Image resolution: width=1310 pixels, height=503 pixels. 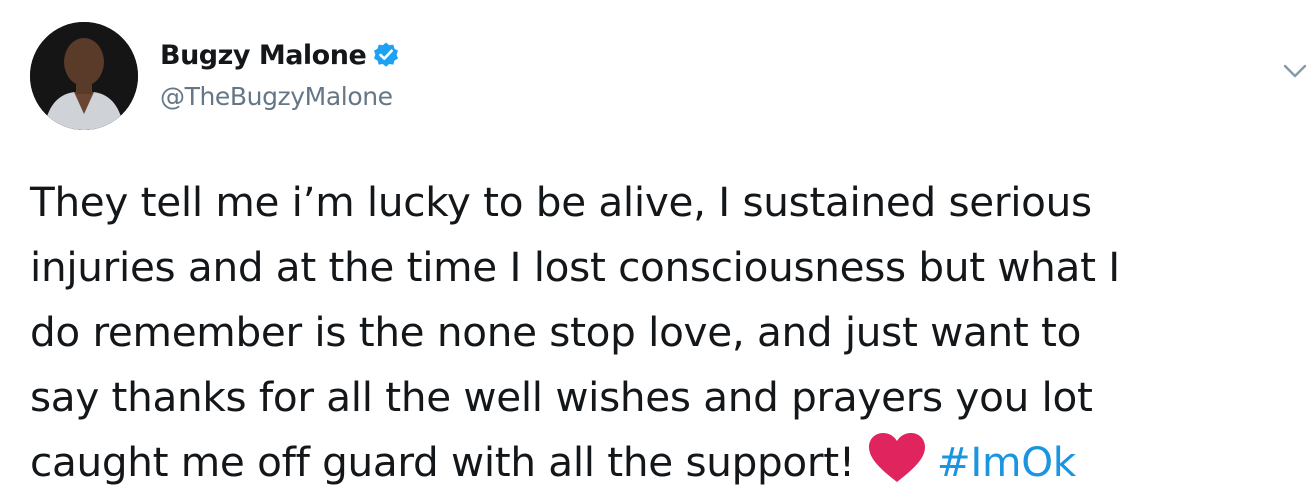 I want to click on user-info: Bugzy Malone @TheBugzyMalone, so click(x=280, y=73).